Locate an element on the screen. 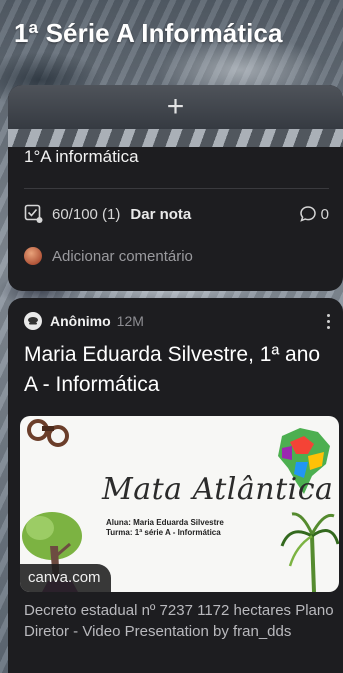 The height and width of the screenshot is (673, 343). comment-count: 0 is located at coordinates (324, 214).